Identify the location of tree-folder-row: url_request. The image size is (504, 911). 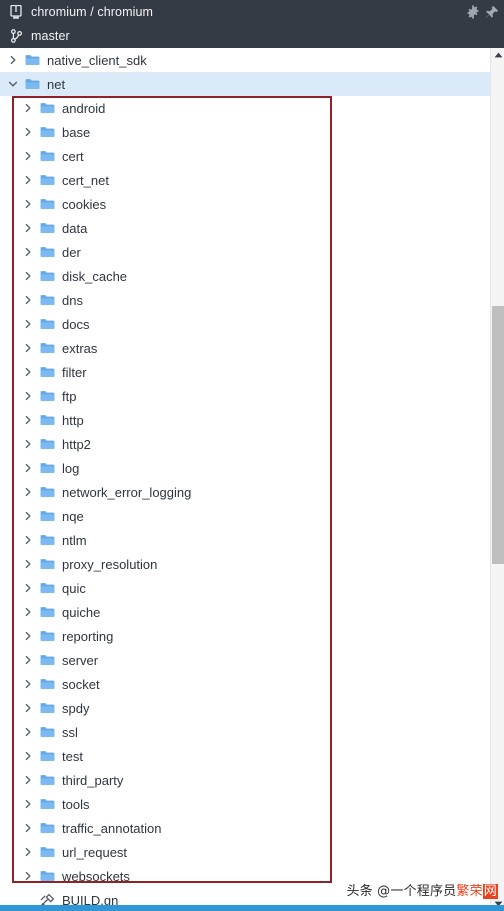
(245, 852).